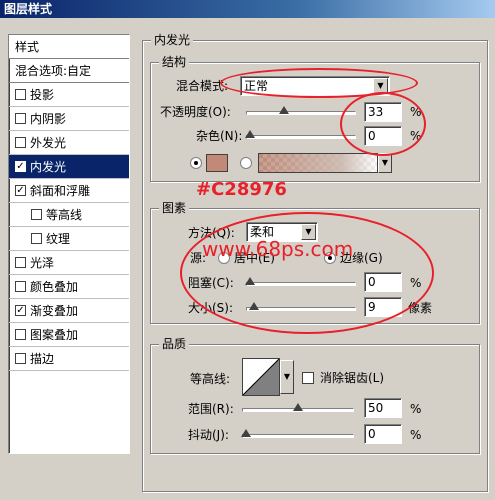 The height and width of the screenshot is (500, 495). I want to click on choke-slider-track, so click(301, 284).